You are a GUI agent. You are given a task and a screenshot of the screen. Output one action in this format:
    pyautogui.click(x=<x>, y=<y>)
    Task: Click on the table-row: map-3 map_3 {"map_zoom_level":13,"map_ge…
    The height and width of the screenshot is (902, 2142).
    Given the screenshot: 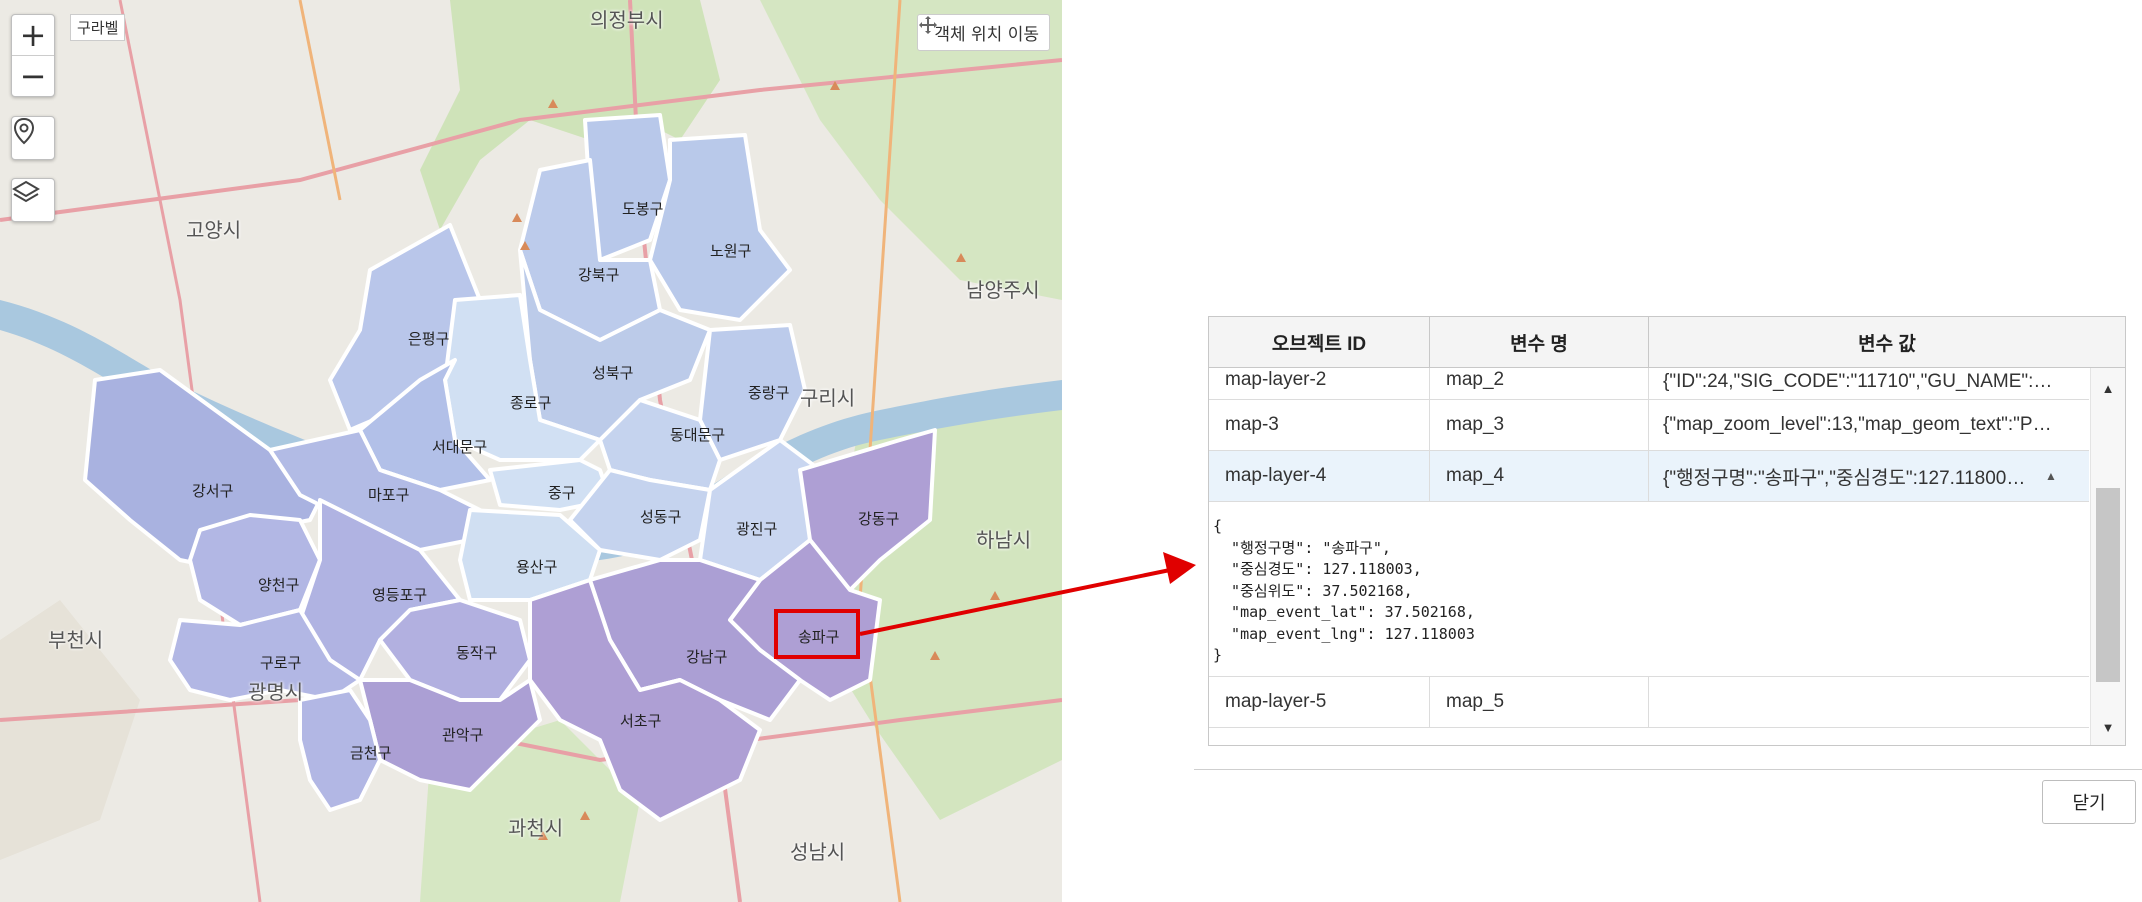 What is the action you would take?
    pyautogui.click(x=1649, y=425)
    